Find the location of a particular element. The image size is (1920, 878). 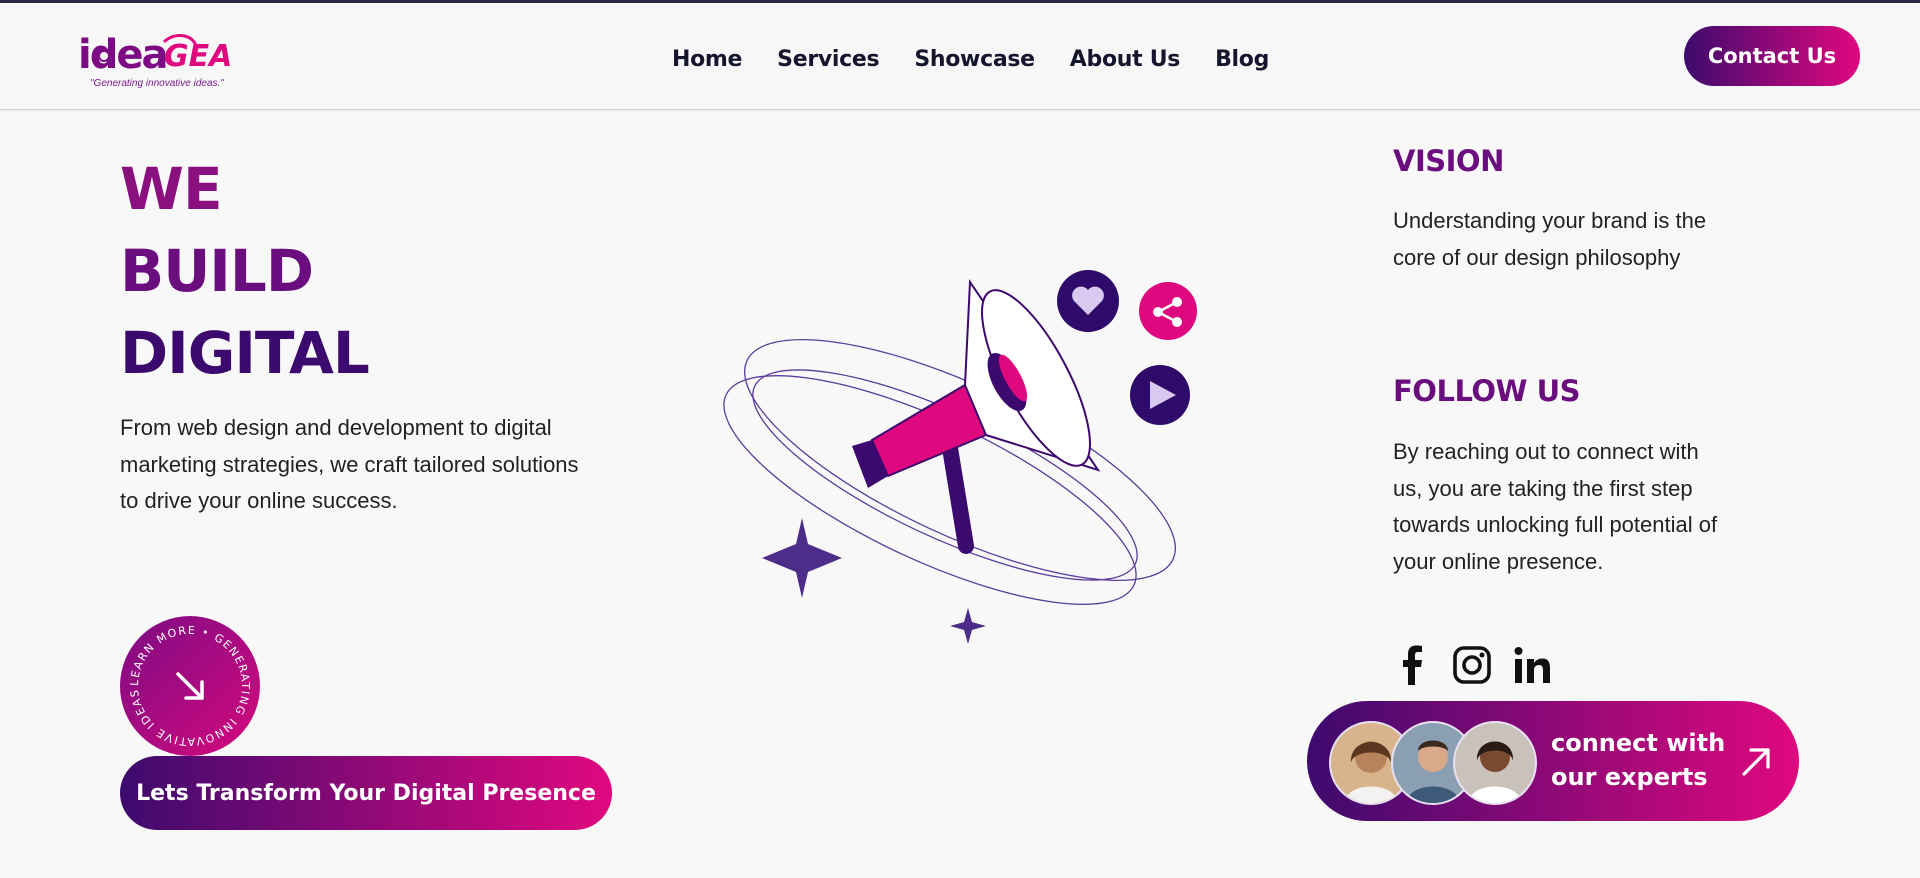

linkedin-icon is located at coordinates (1532, 665).